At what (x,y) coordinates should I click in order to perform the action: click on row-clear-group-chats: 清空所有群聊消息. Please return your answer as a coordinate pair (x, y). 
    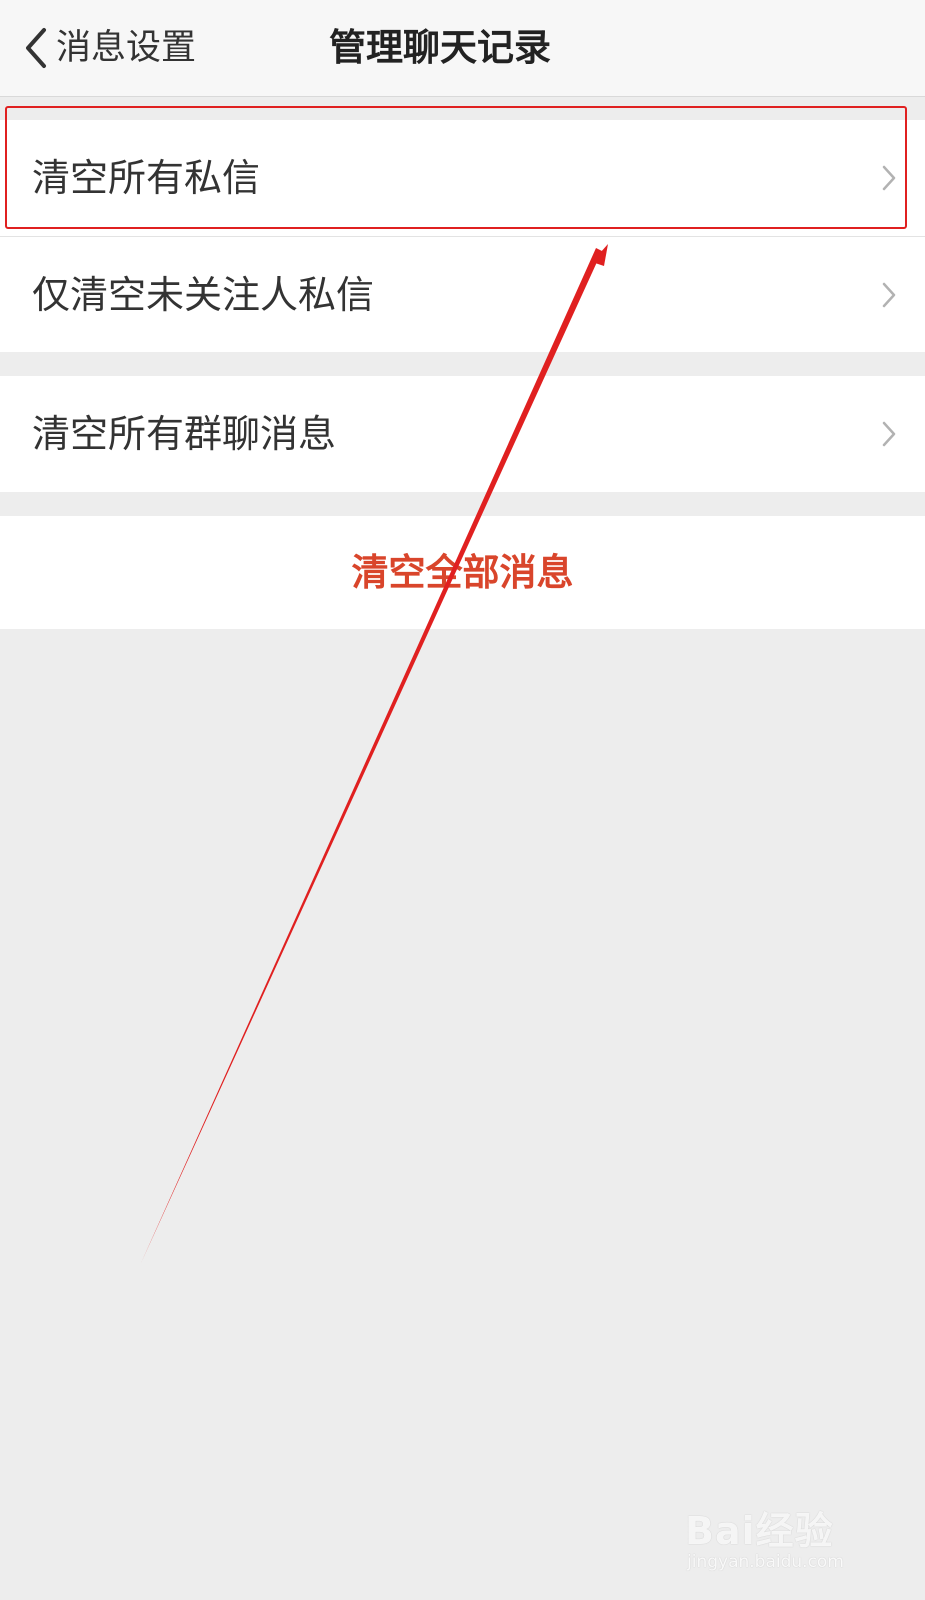
    Looking at the image, I should click on (462, 434).